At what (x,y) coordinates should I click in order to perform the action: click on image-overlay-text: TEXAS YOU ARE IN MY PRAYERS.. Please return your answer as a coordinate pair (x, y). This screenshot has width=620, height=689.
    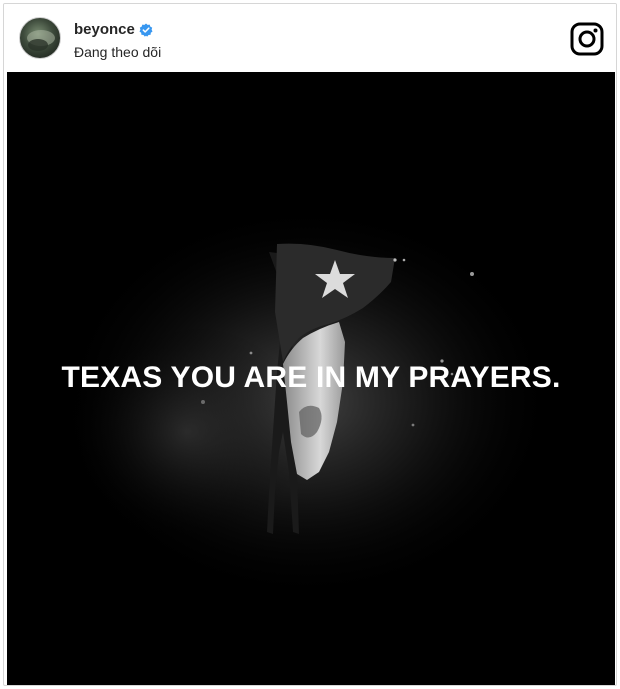
    Looking at the image, I should click on (311, 377).